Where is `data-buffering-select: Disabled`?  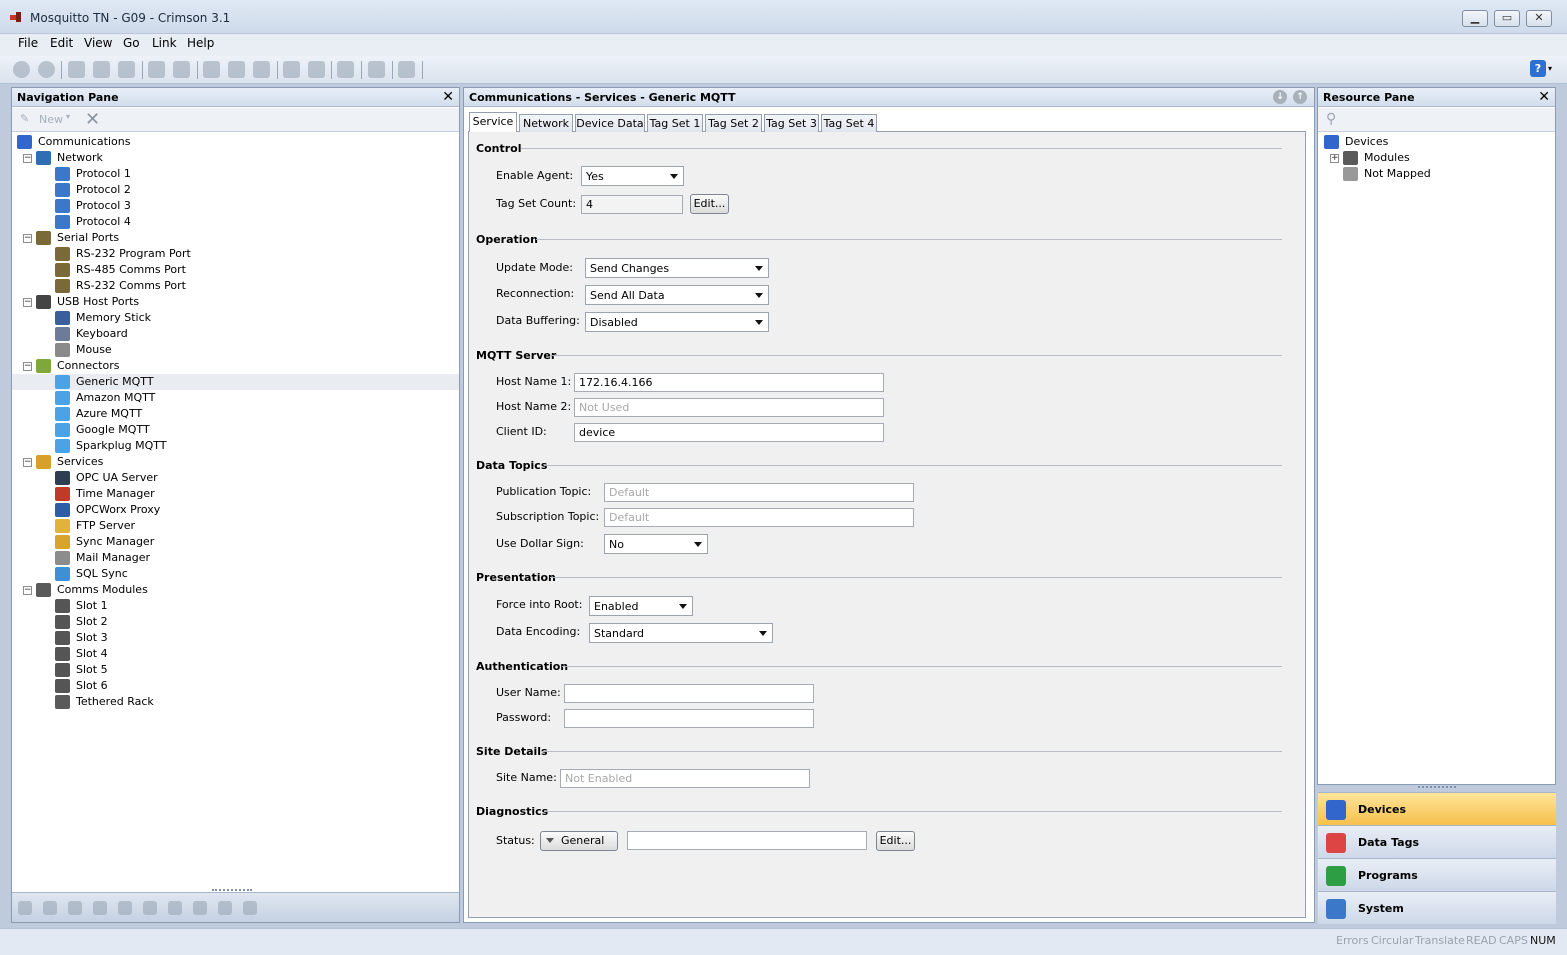
data-buffering-select: Disabled is located at coordinates (677, 322).